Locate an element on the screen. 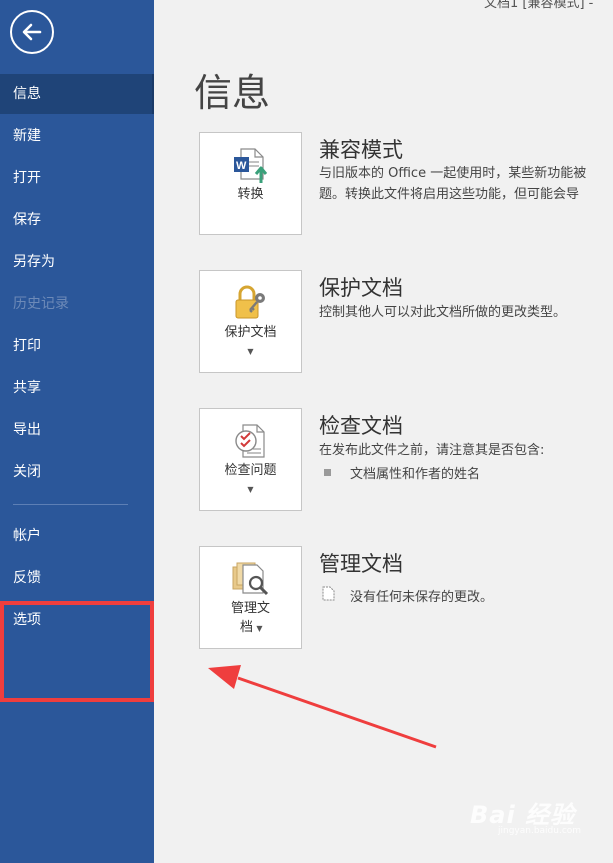  watermark-logo: Bai 经验 is located at coordinates (523, 815).